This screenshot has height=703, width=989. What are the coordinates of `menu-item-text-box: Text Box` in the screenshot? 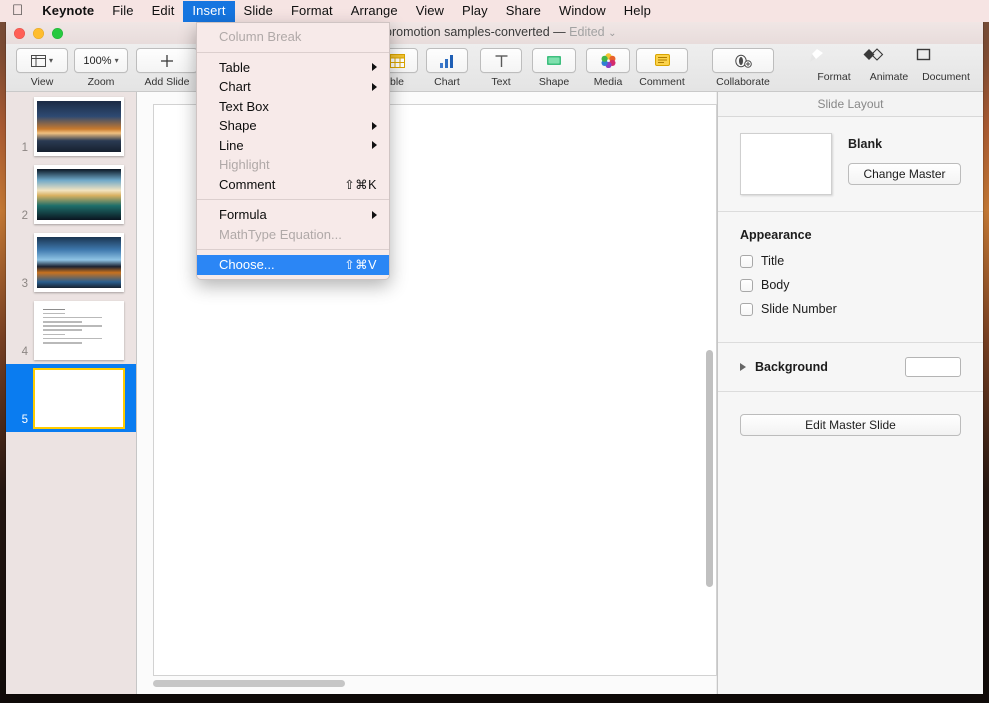 It's located at (293, 107).